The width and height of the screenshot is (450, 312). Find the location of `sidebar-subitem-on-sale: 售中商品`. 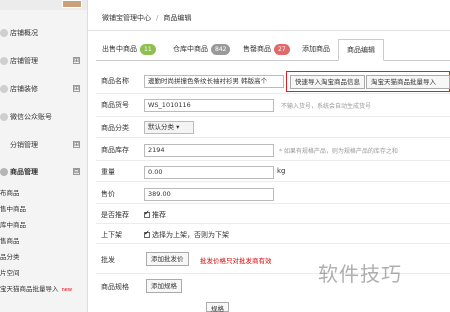

sidebar-subitem-on-sale: 售中商品 is located at coordinates (44, 209).